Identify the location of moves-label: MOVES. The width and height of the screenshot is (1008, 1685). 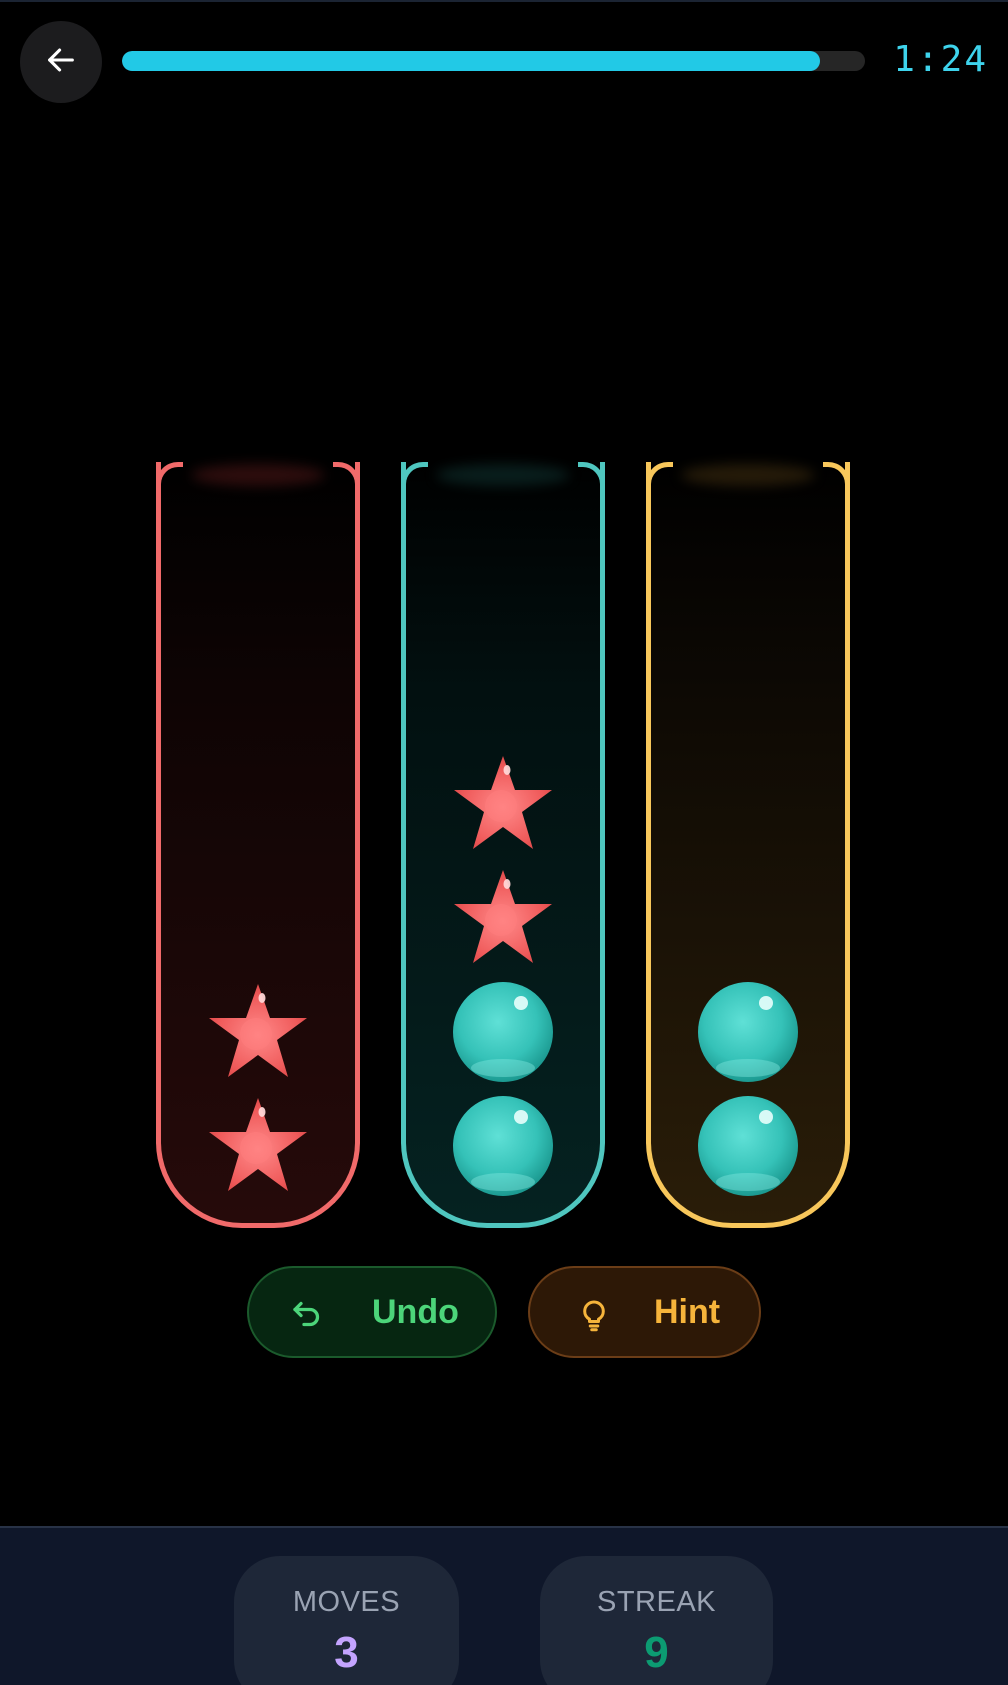
(346, 1602).